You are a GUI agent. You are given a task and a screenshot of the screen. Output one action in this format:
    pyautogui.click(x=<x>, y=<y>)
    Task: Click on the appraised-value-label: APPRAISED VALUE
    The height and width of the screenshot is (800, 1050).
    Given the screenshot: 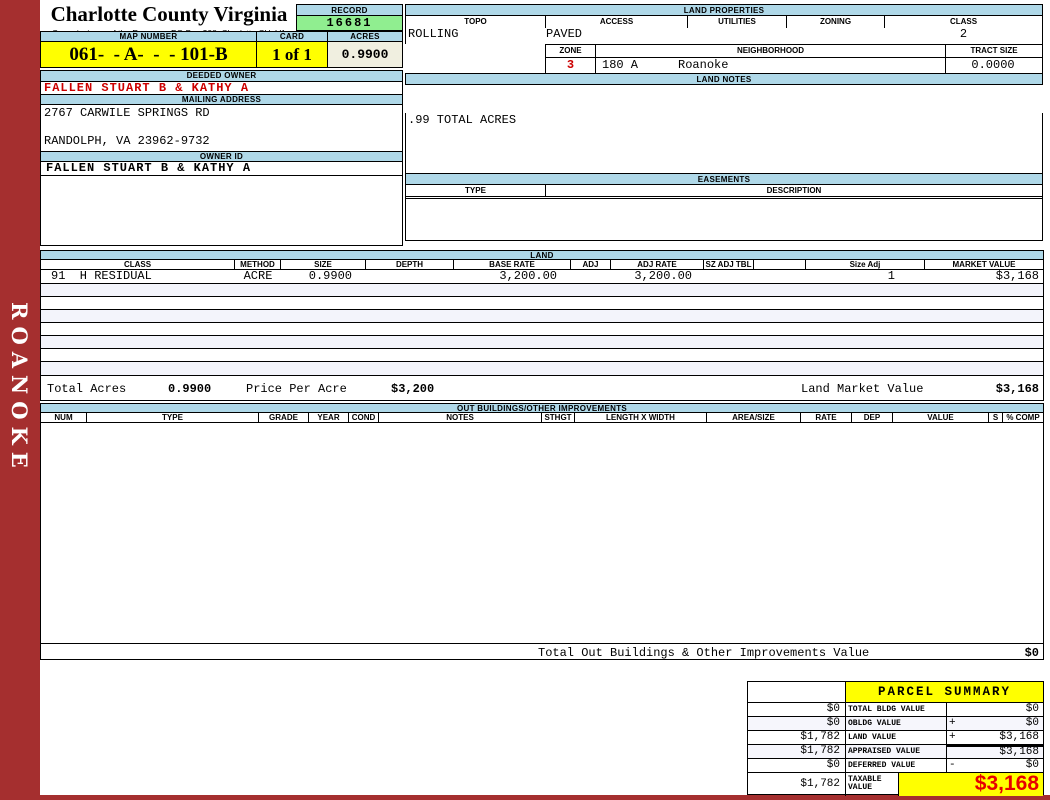 What is the action you would take?
    pyautogui.click(x=896, y=752)
    